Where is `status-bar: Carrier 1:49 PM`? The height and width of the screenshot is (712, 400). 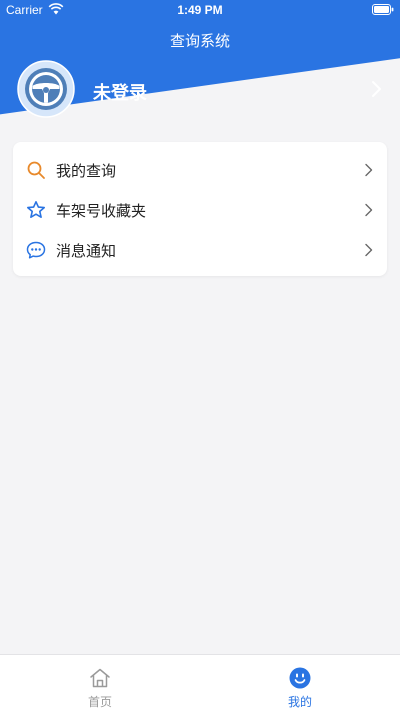 status-bar: Carrier 1:49 PM is located at coordinates (200, 10).